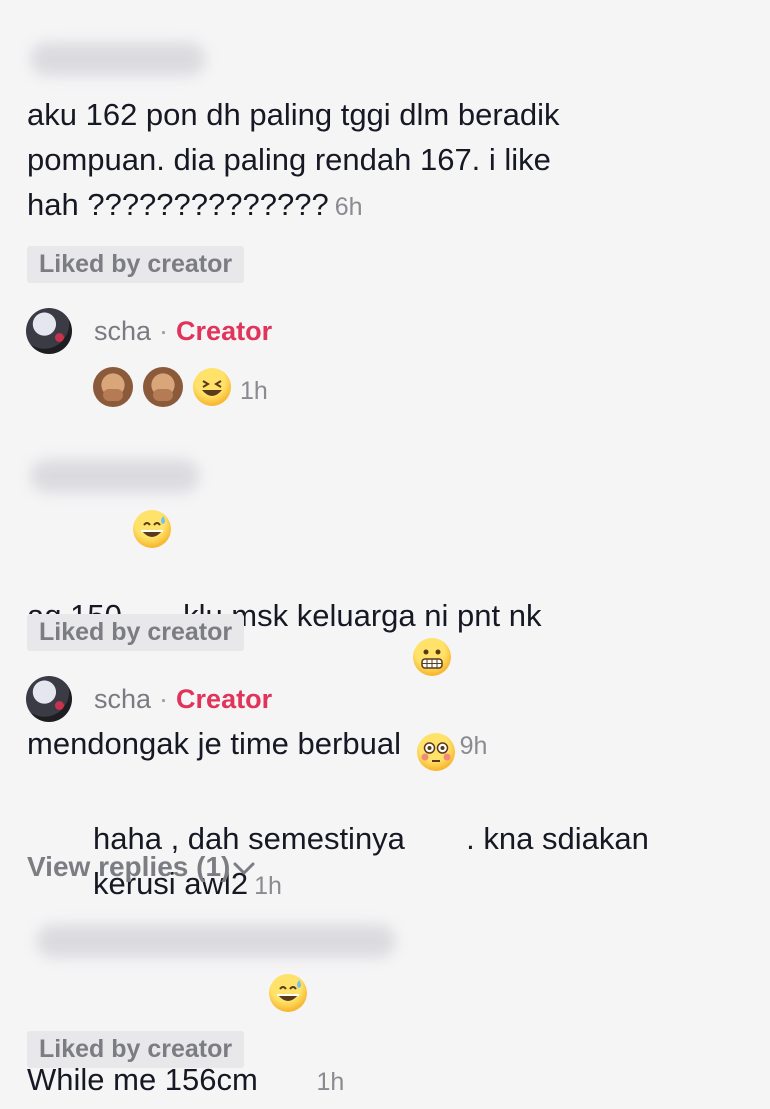 Image resolution: width=770 pixels, height=1109 pixels. Describe the element at coordinates (435, 752) in the screenshot. I see `flushed-face-icon` at that location.